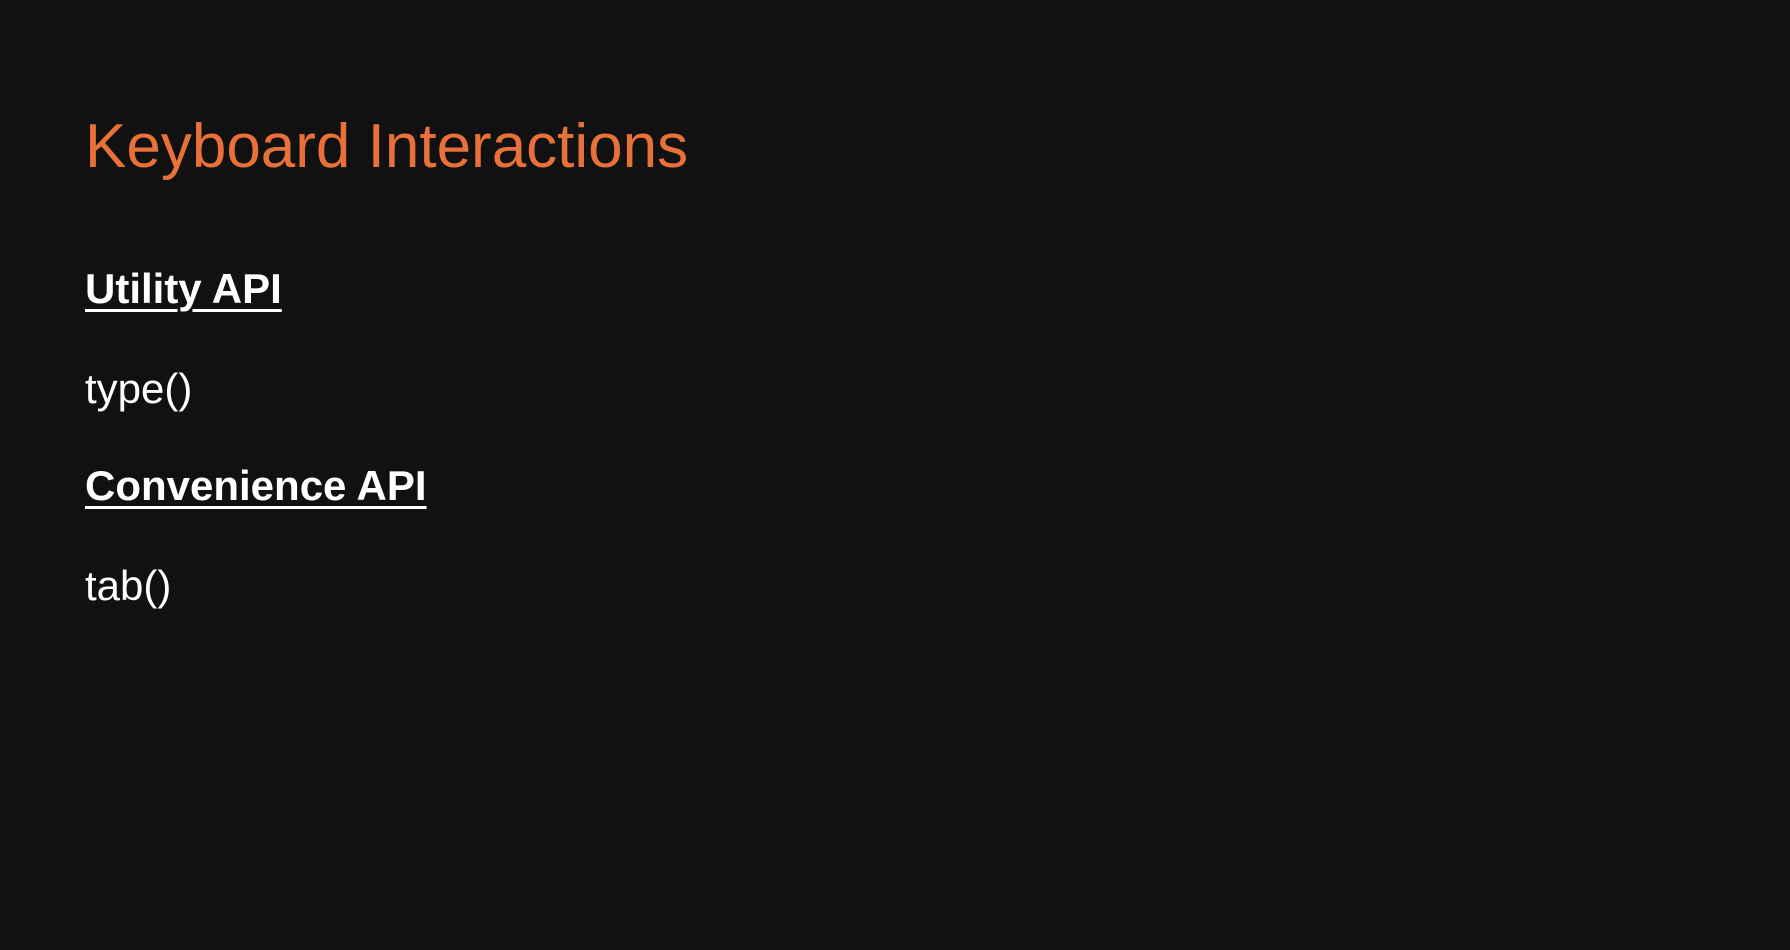 The image size is (1790, 950). Describe the element at coordinates (256, 485) in the screenshot. I see `section-heading-convenience-api: Convenience API` at that location.